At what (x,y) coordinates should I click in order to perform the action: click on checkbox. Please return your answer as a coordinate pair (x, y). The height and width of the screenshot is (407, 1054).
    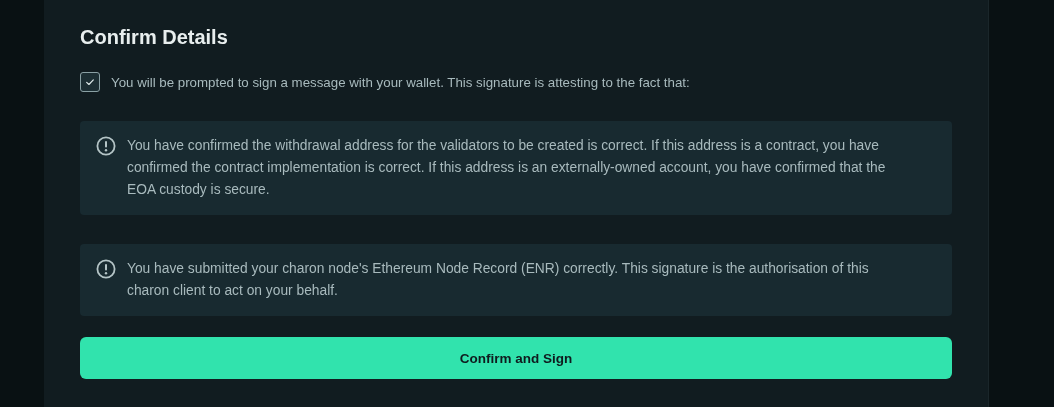
    Looking at the image, I should click on (90, 82).